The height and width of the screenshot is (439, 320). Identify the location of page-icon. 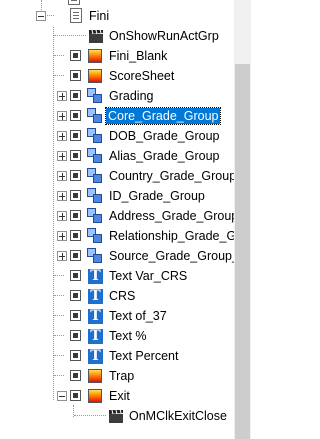
(76, 16).